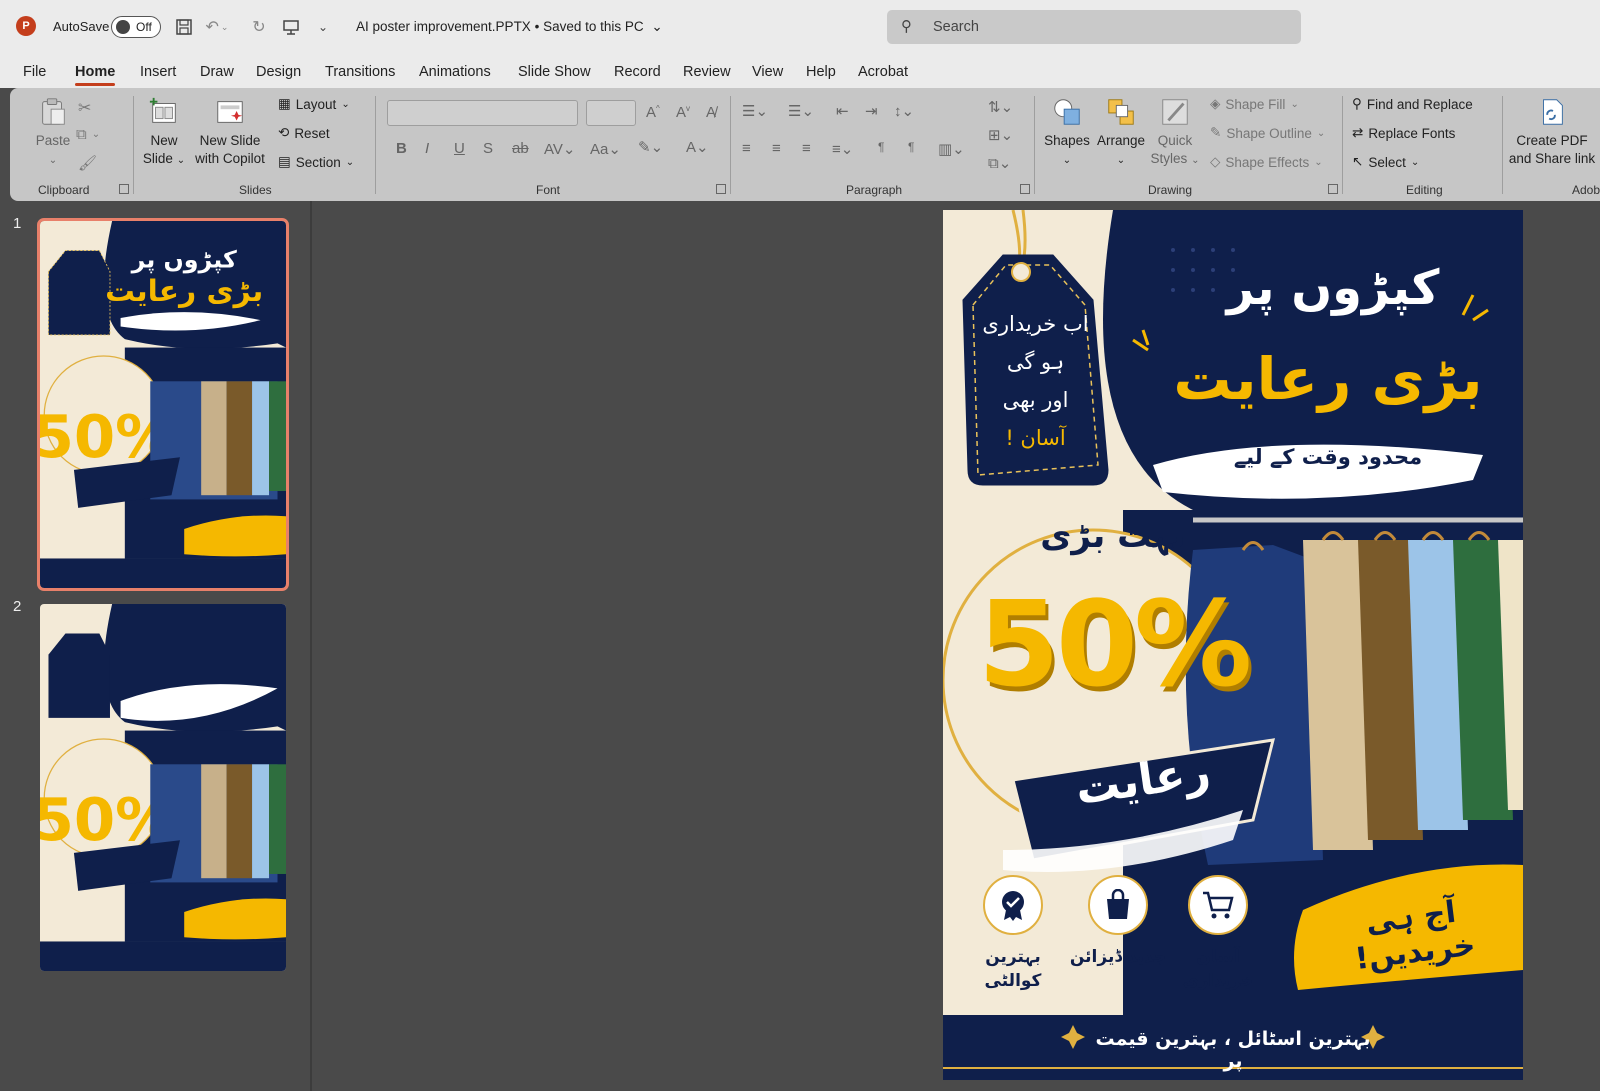  What do you see at coordinates (314, 104) in the screenshot?
I see `layout-button: ▦ Layout ⌄` at bounding box center [314, 104].